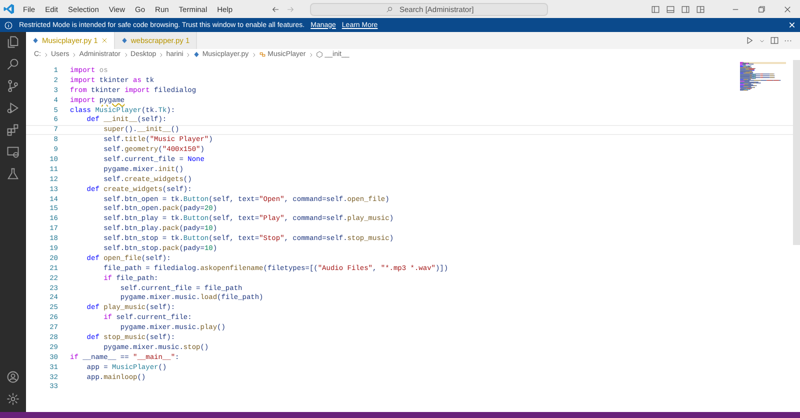 This screenshot has height=418, width=800. What do you see at coordinates (13, 399) in the screenshot?
I see `settings-icon` at bounding box center [13, 399].